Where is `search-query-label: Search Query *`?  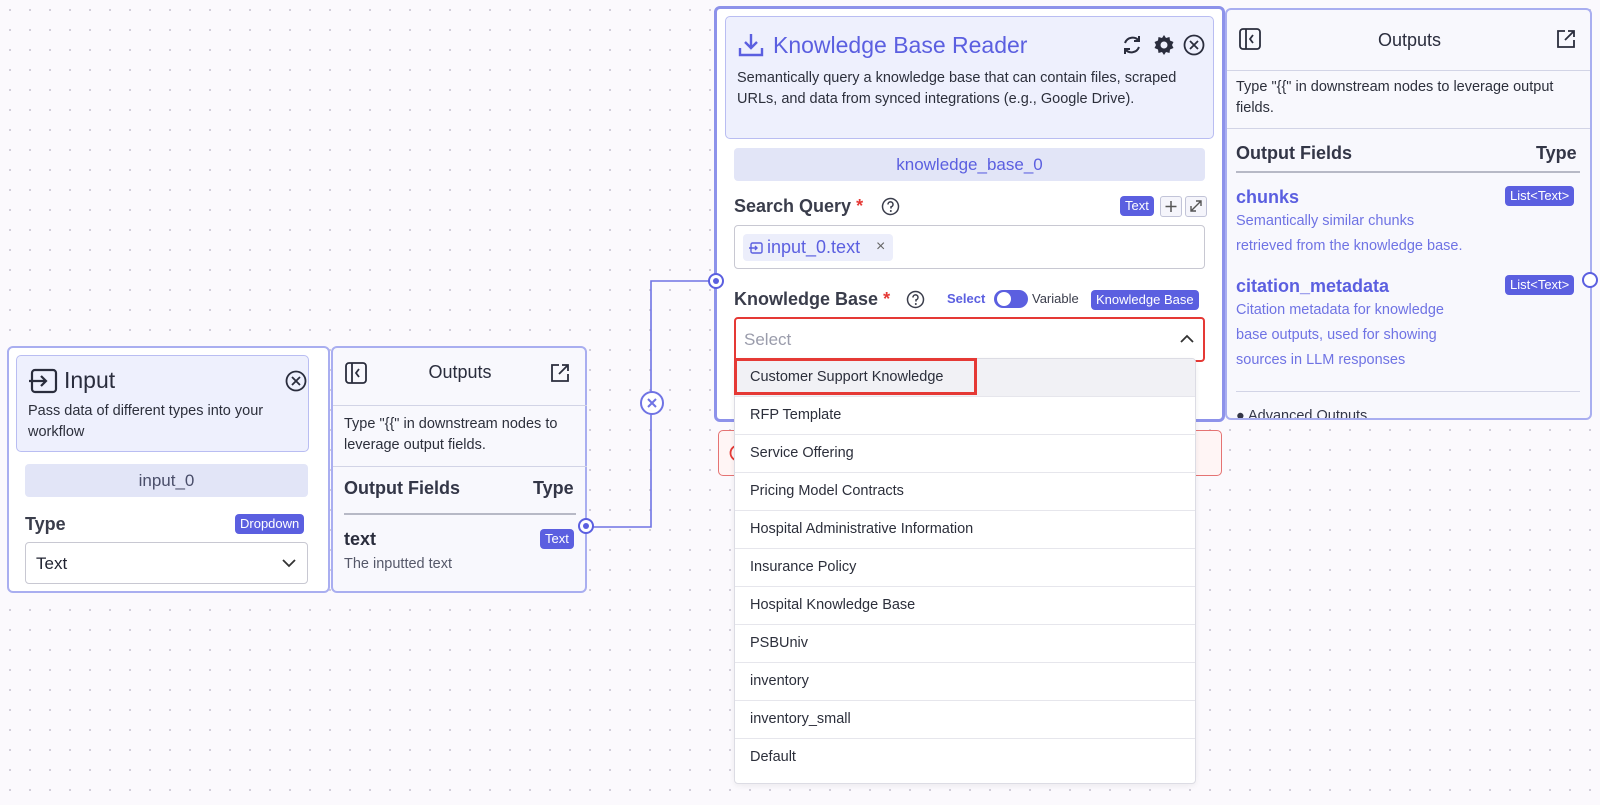
search-query-label: Search Query * is located at coordinates (799, 206).